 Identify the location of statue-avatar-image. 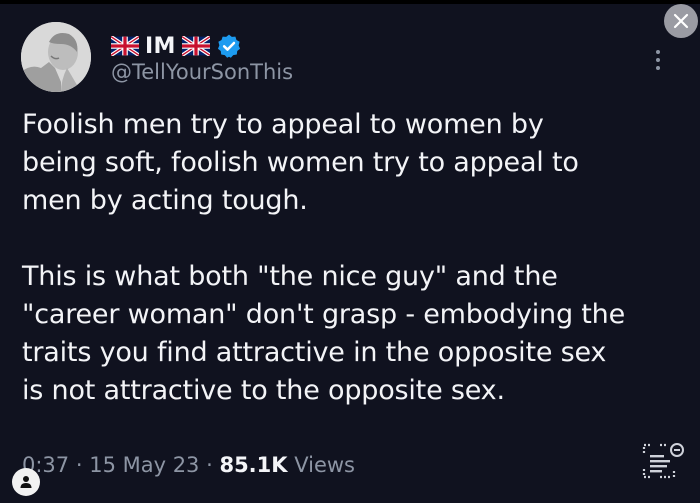
(56, 57).